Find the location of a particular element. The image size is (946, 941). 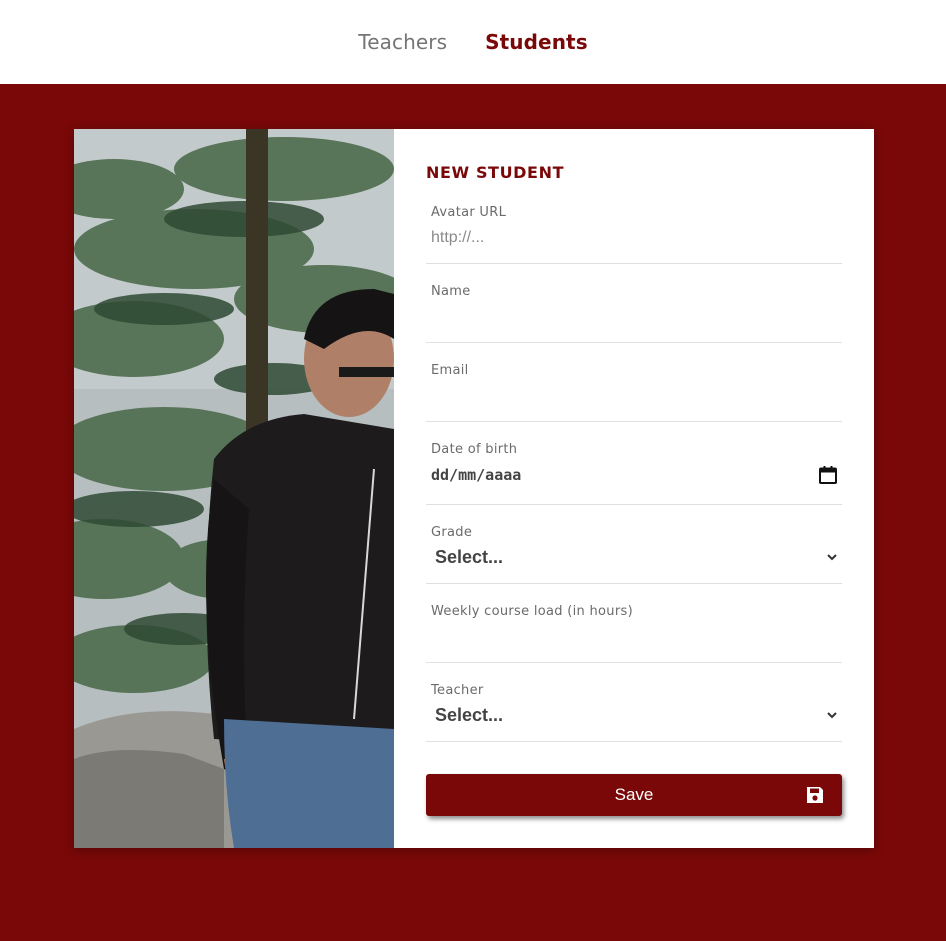

weekly-course-load-field: Weekly course load (in hours) is located at coordinates (634, 623).